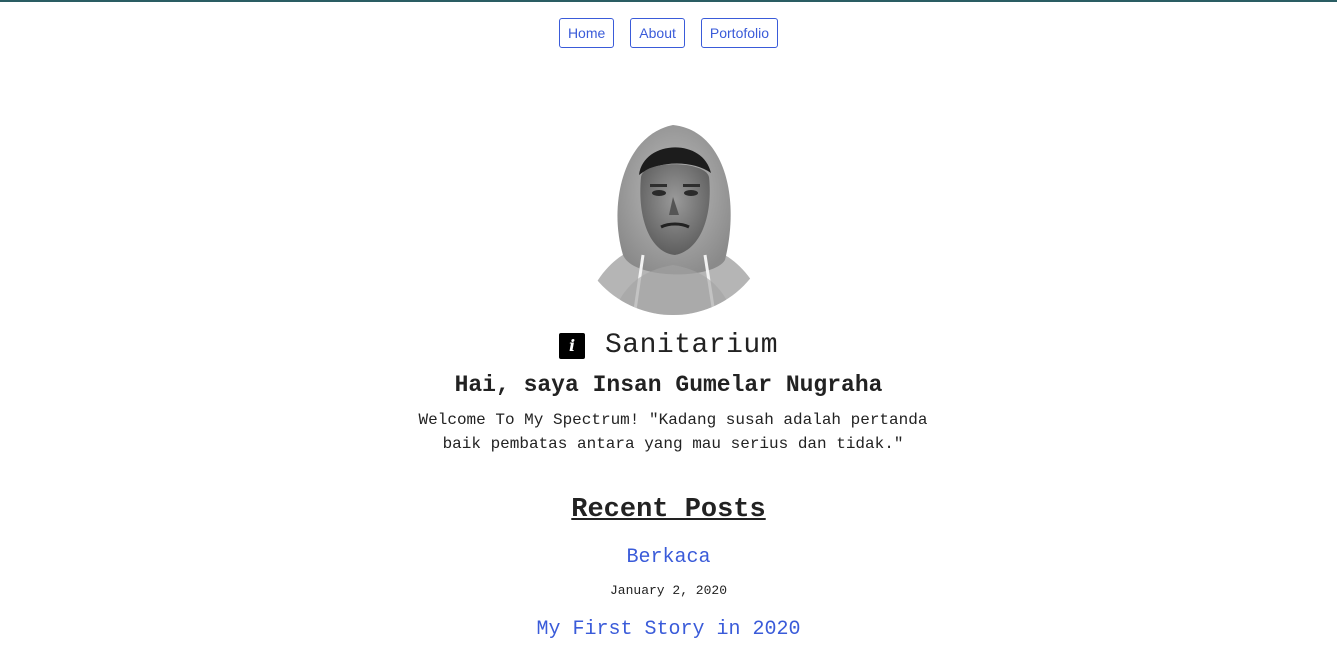 The height and width of the screenshot is (646, 1337). What do you see at coordinates (571, 345) in the screenshot?
I see `i-logo-icon: i` at bounding box center [571, 345].